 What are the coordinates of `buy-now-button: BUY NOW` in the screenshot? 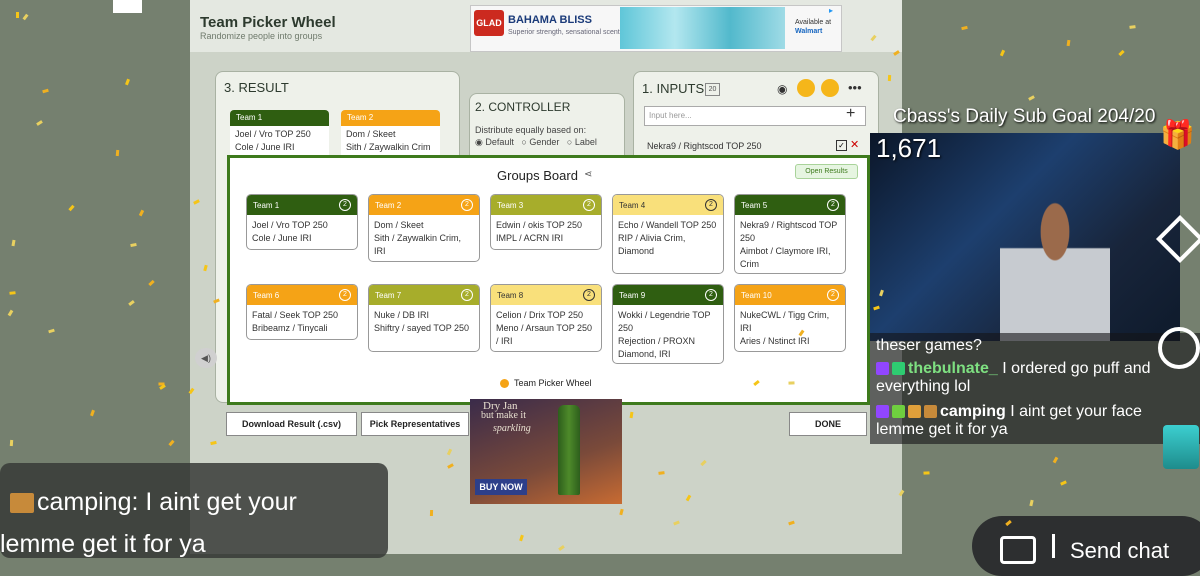 It's located at (501, 487).